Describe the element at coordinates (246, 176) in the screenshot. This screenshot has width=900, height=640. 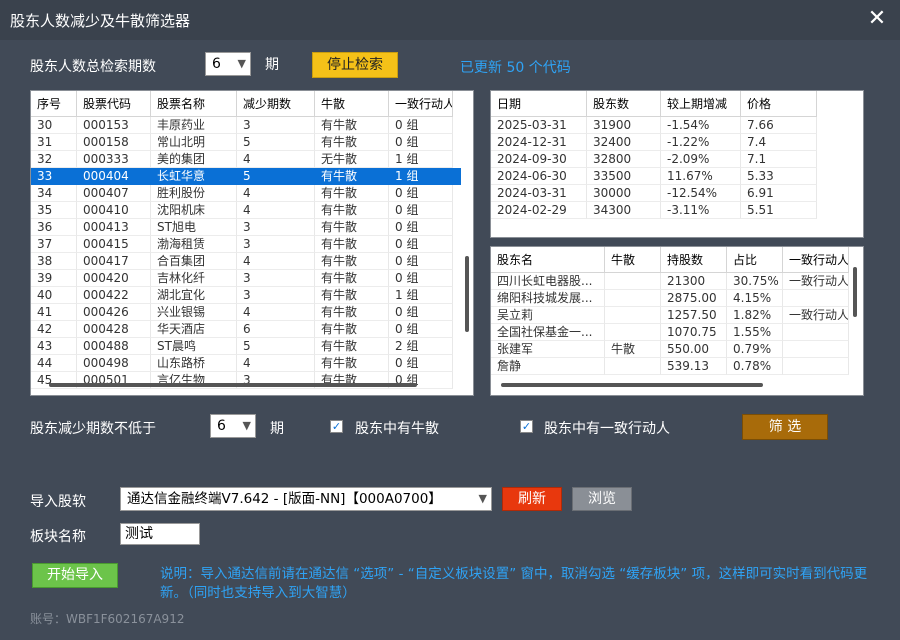
I see `table-row: 33000404长虹华意5有牛散1 组` at that location.